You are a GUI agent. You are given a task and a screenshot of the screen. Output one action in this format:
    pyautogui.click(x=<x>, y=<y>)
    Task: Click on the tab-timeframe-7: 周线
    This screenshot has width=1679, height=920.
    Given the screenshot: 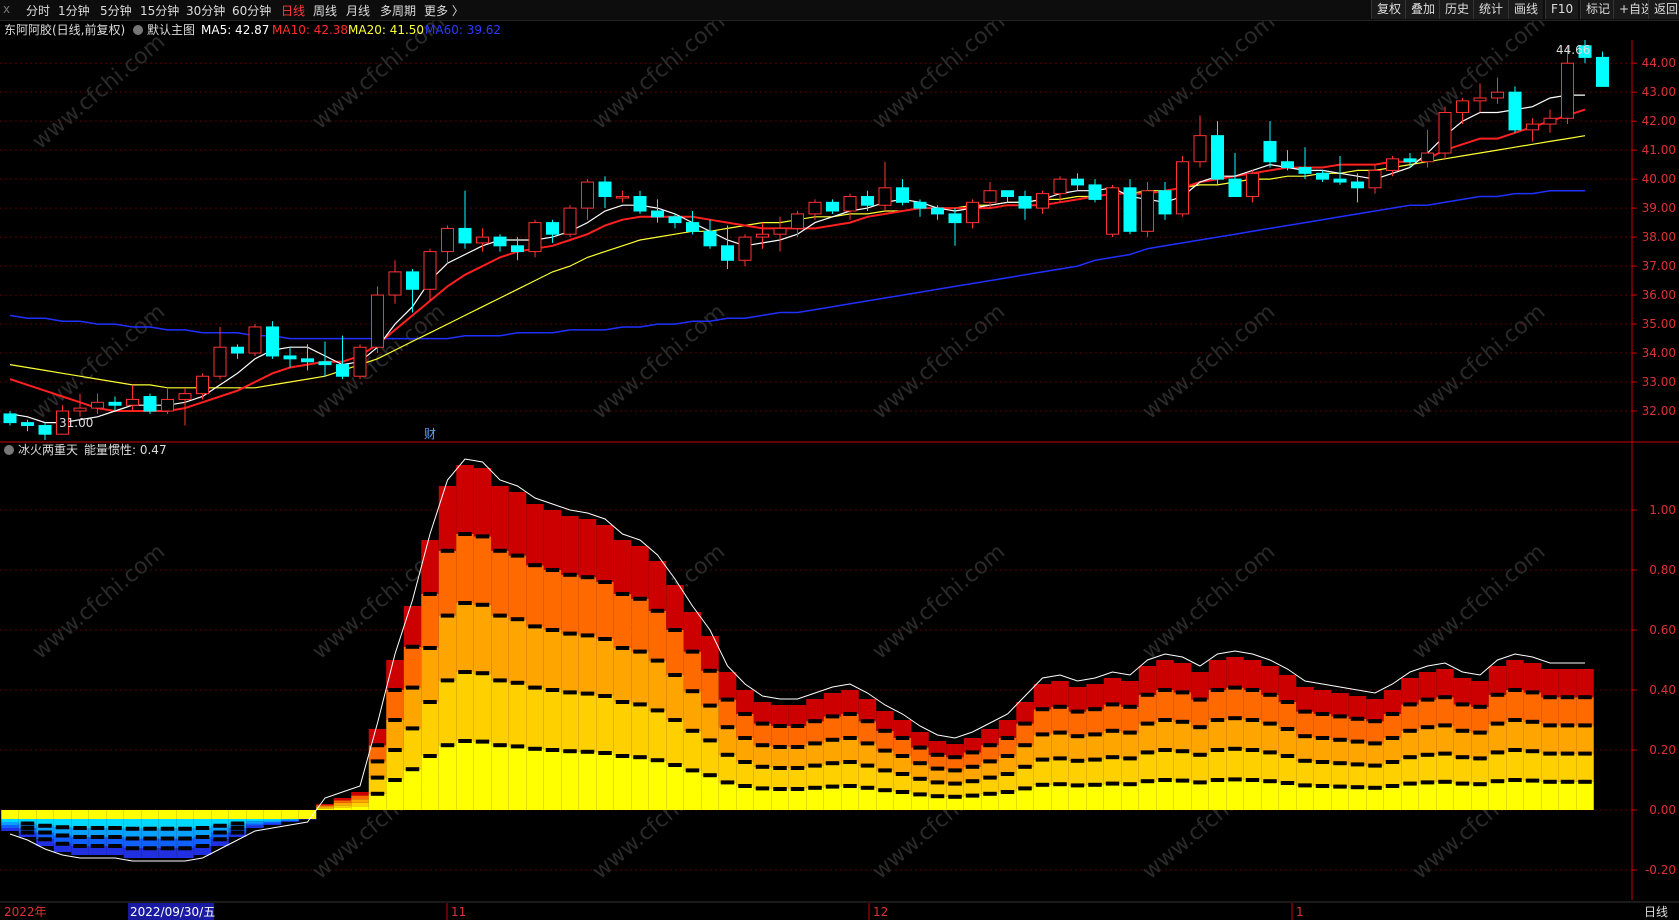 What is the action you would take?
    pyautogui.click(x=325, y=10)
    